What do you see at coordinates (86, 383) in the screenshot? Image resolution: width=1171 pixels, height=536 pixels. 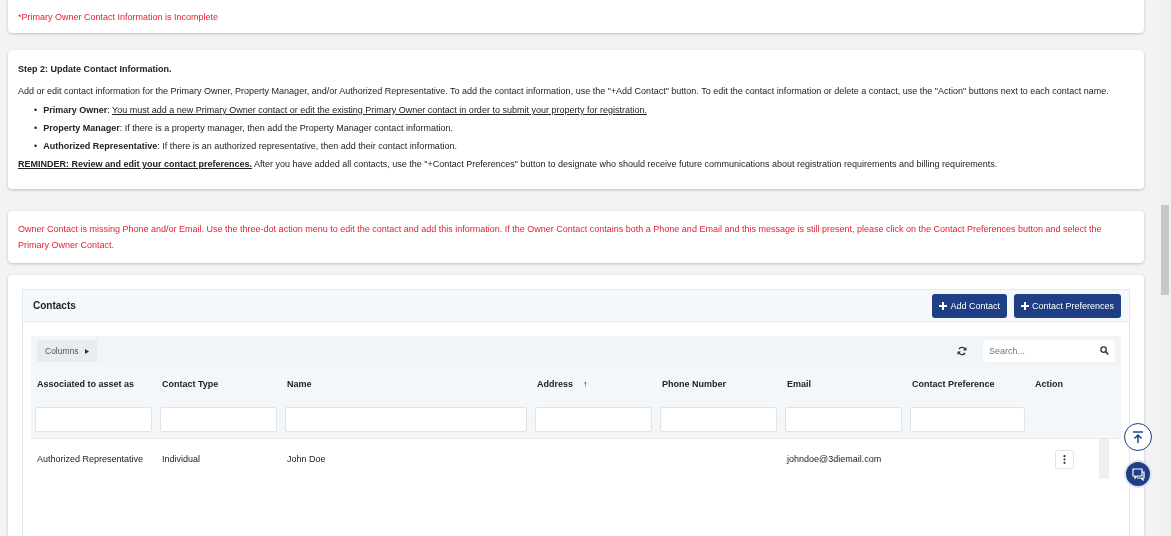 I see `column-header: Associated to asset as` at bounding box center [86, 383].